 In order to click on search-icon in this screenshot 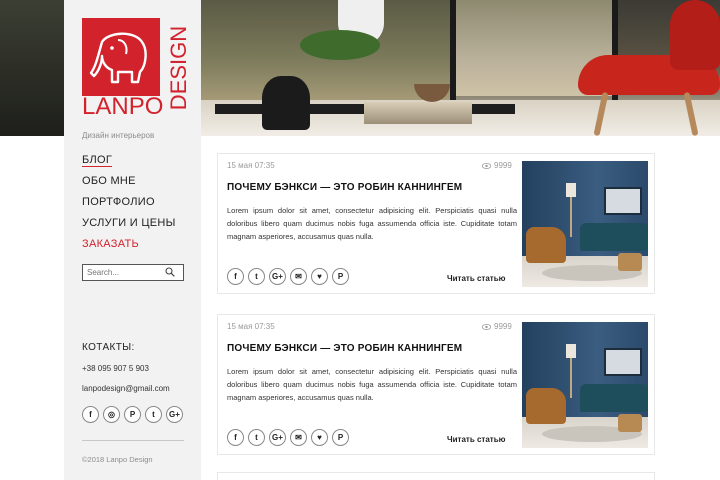, I will do `click(170, 272)`.